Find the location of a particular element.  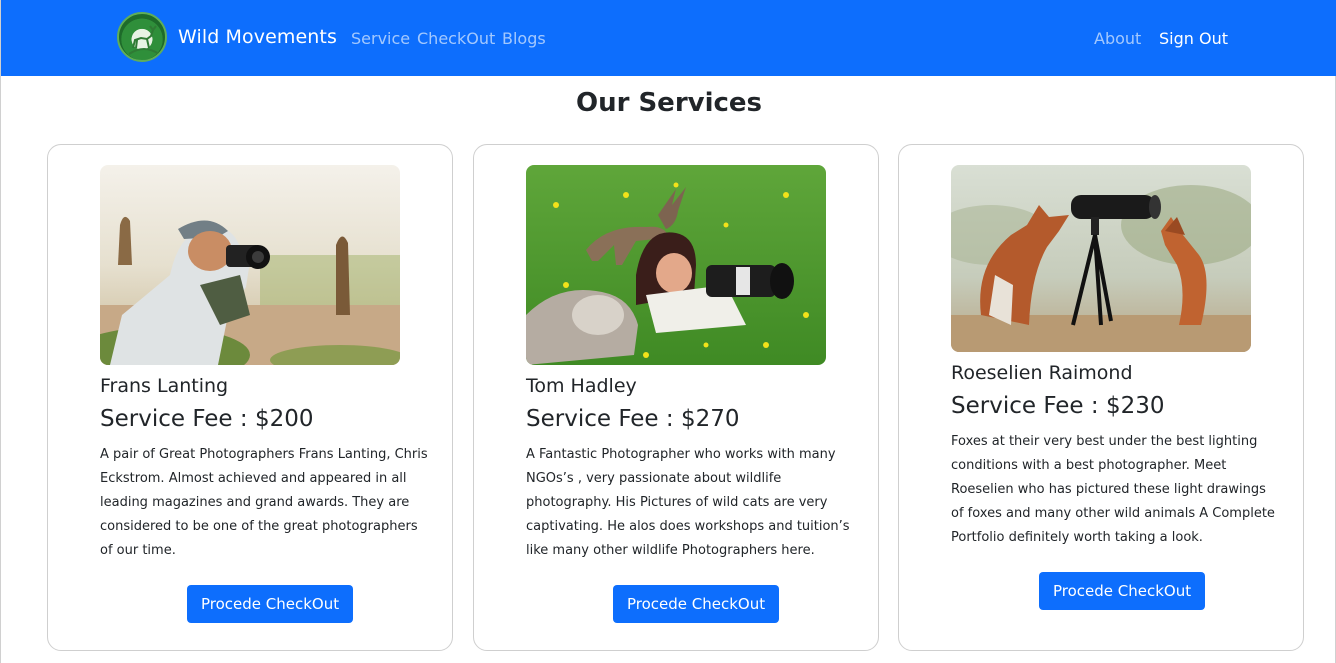

photographer-with-meerkats-photo is located at coordinates (250, 265).